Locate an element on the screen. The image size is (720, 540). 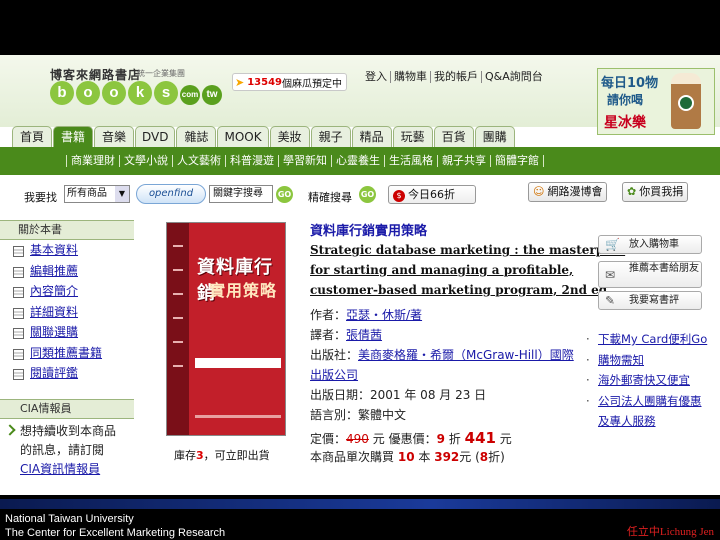
ad-line3: 星冰樂 is located at coordinates (625, 123).